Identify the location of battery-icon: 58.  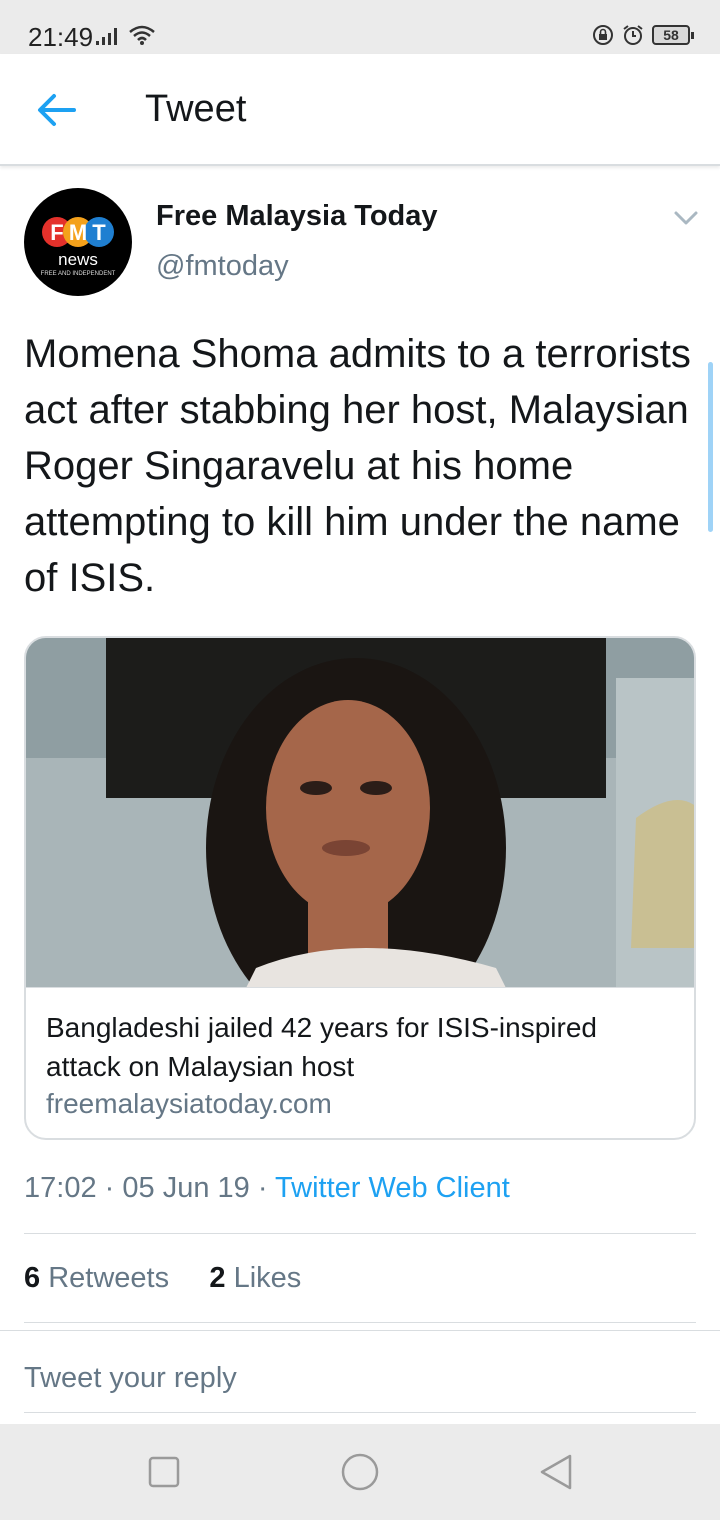
(673, 35).